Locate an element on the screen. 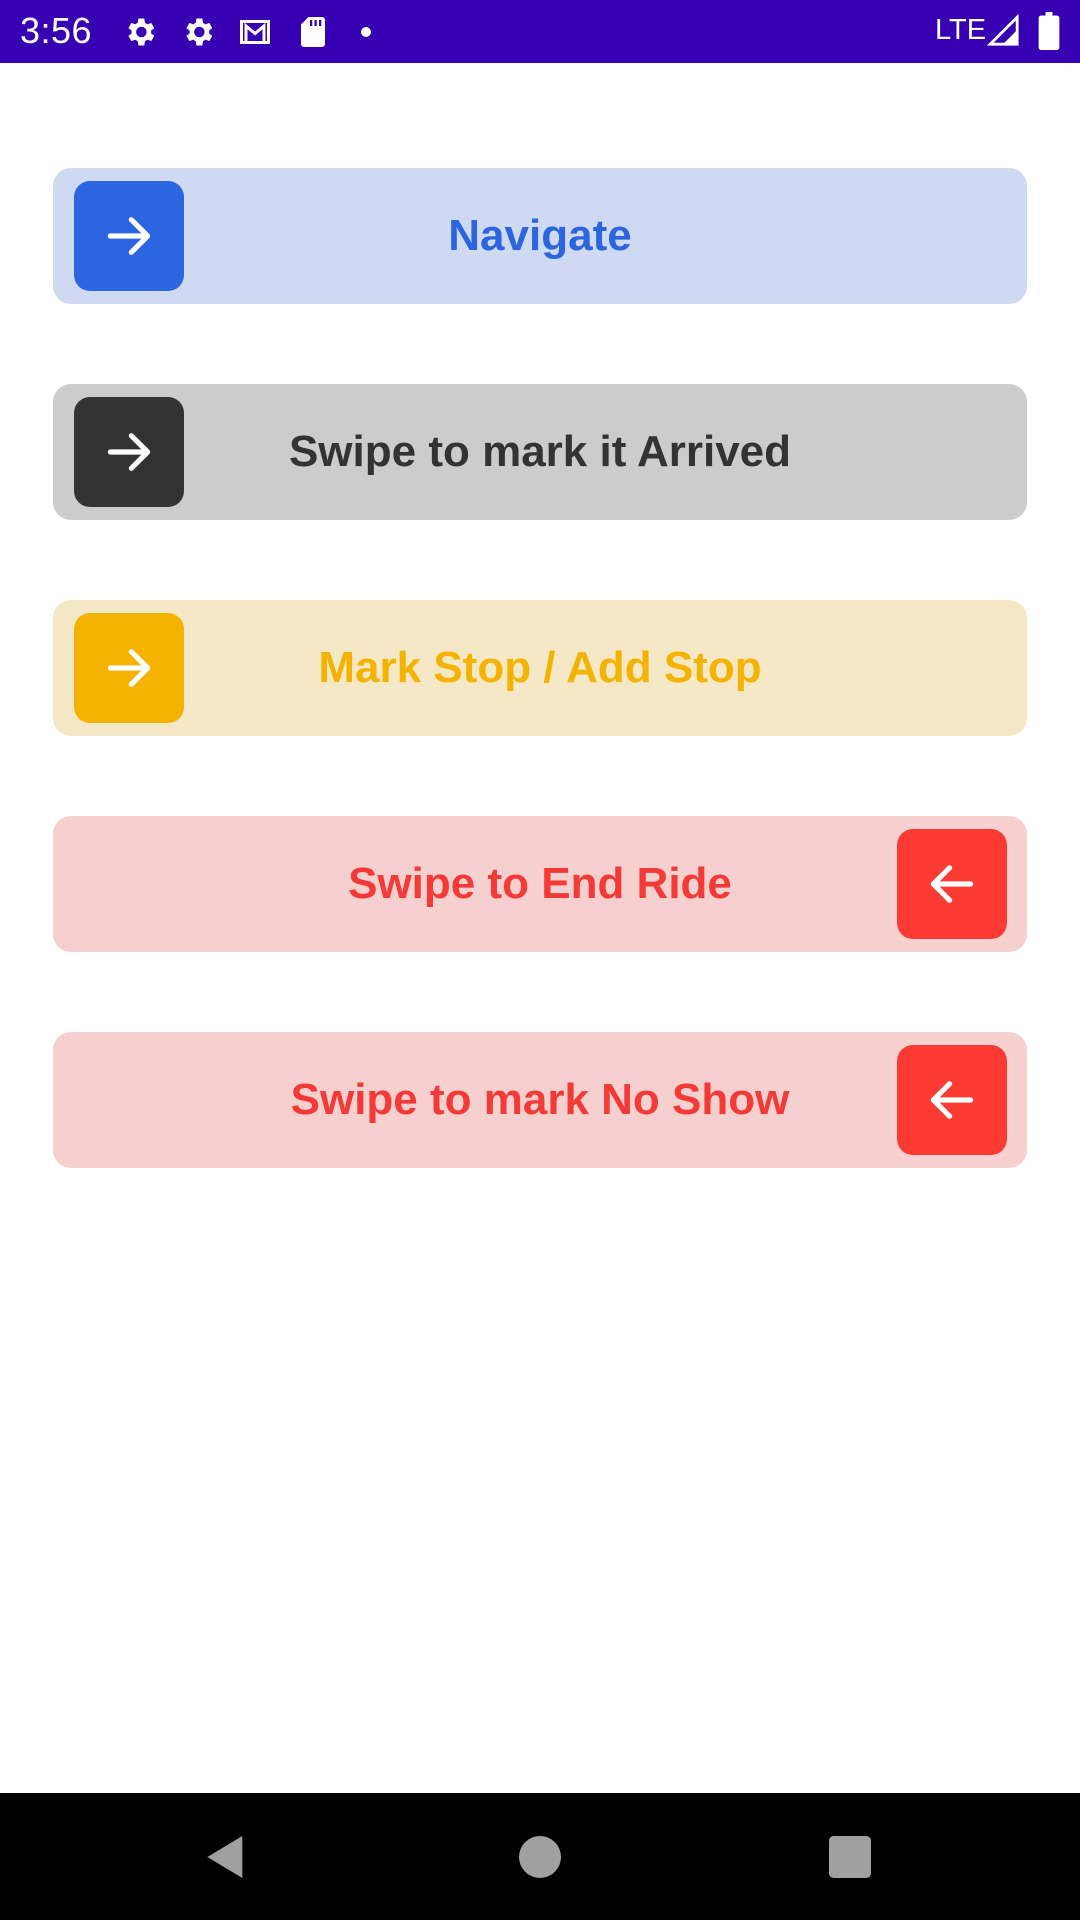 Image resolution: width=1080 pixels, height=1920 pixels. slider-label: Mark Stop / Add Stop is located at coordinates (540, 667).